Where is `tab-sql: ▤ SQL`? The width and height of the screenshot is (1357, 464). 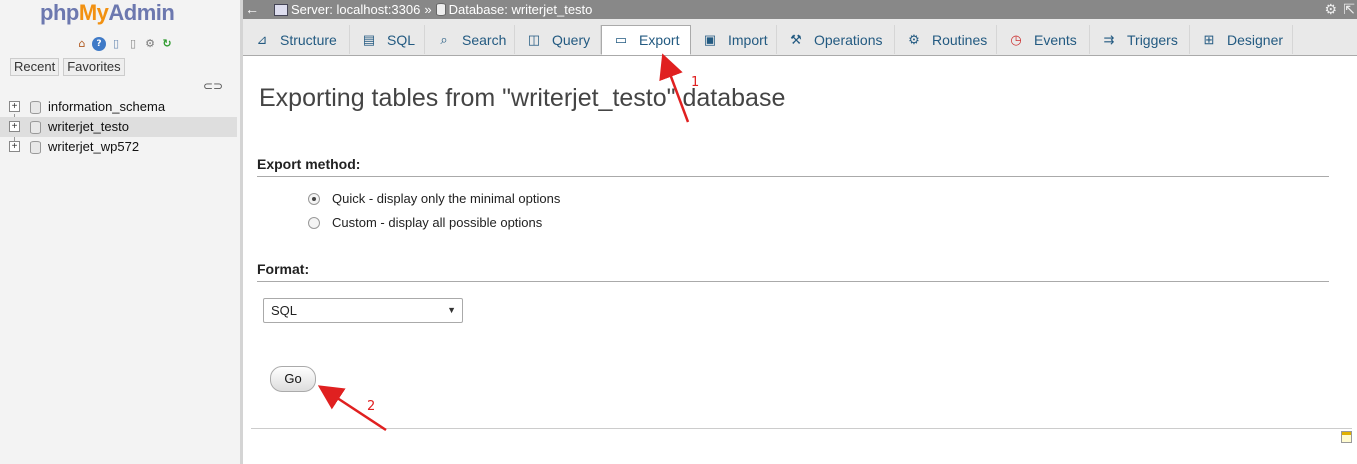 tab-sql: ▤ SQL is located at coordinates (387, 39).